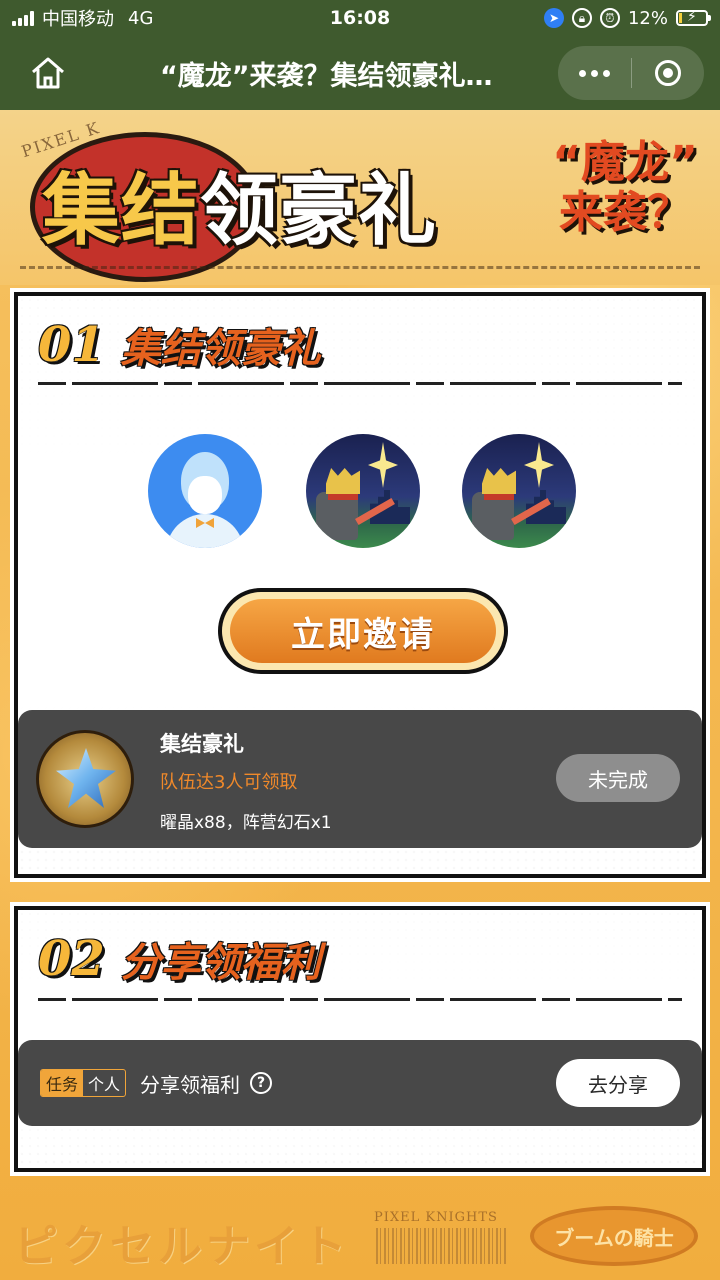  I want to click on reward-items: 曜晶x88，阵营幻石x1, so click(246, 823).